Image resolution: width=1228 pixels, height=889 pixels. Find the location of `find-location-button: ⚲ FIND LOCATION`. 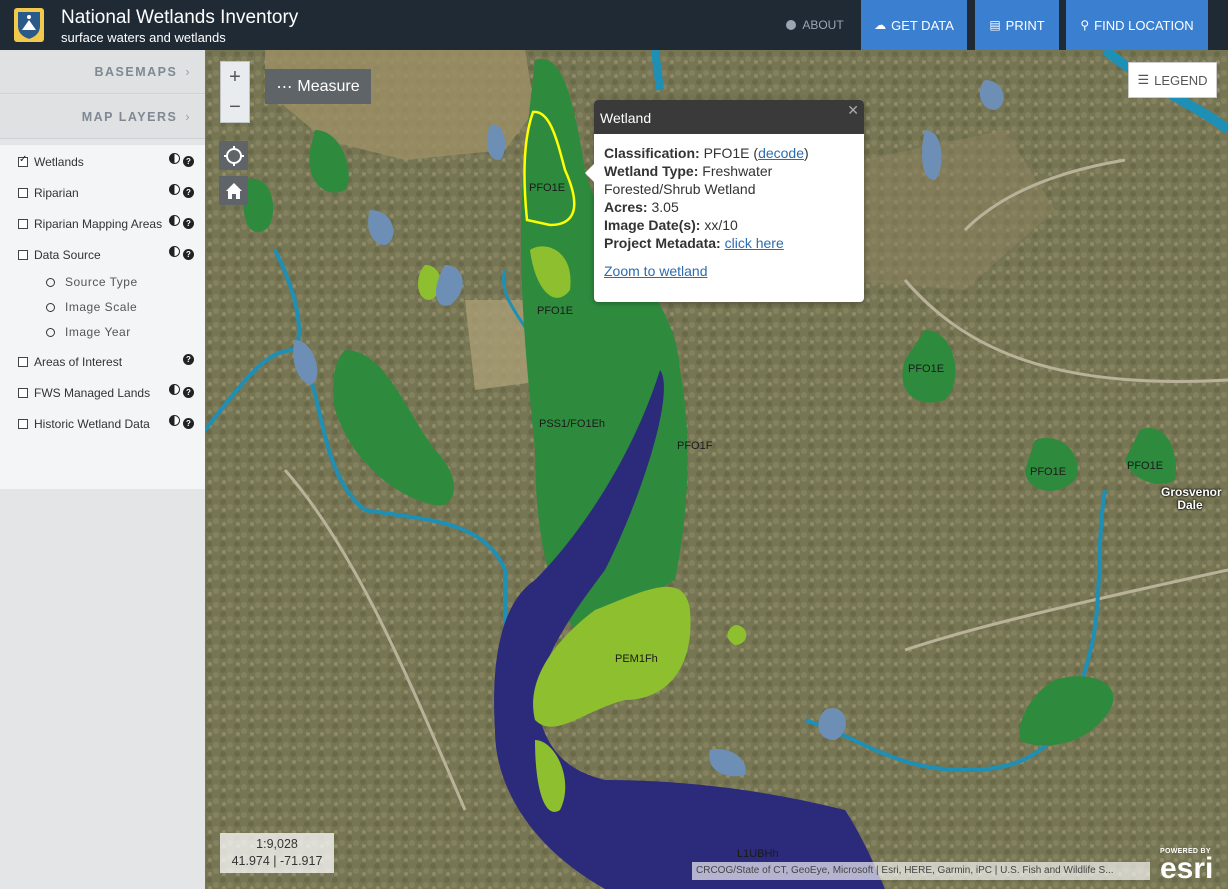

find-location-button: ⚲ FIND LOCATION is located at coordinates (1137, 25).